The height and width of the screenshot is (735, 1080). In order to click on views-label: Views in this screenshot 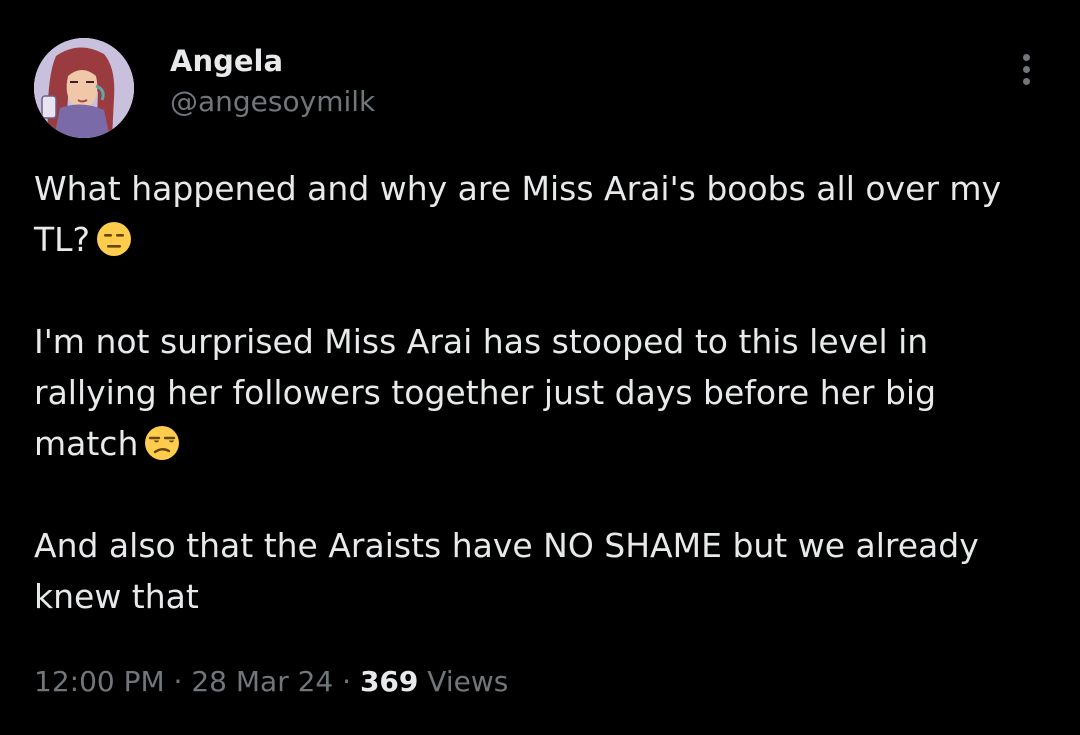, I will do `click(463, 681)`.